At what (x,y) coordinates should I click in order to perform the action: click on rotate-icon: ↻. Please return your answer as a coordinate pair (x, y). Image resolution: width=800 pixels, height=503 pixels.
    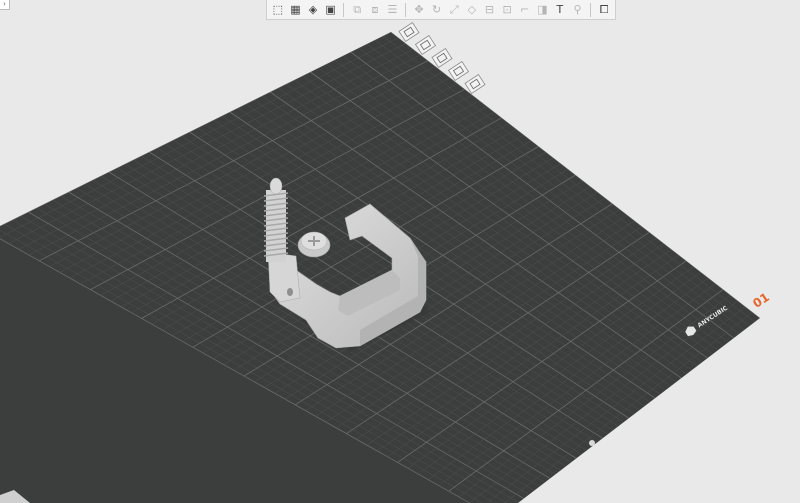
    Looking at the image, I should click on (437, 9).